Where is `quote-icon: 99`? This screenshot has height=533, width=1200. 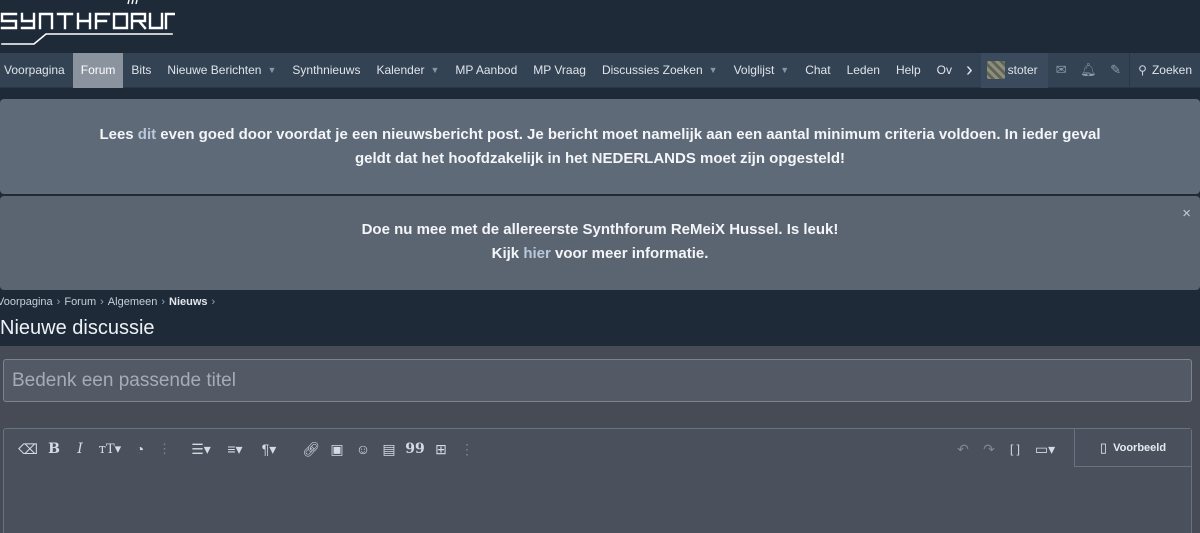
quote-icon: 99 is located at coordinates (415, 449).